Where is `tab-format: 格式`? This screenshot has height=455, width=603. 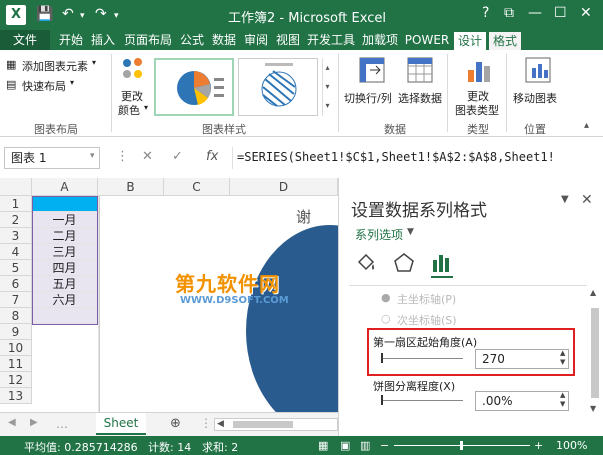 tab-format: 格式 is located at coordinates (505, 41).